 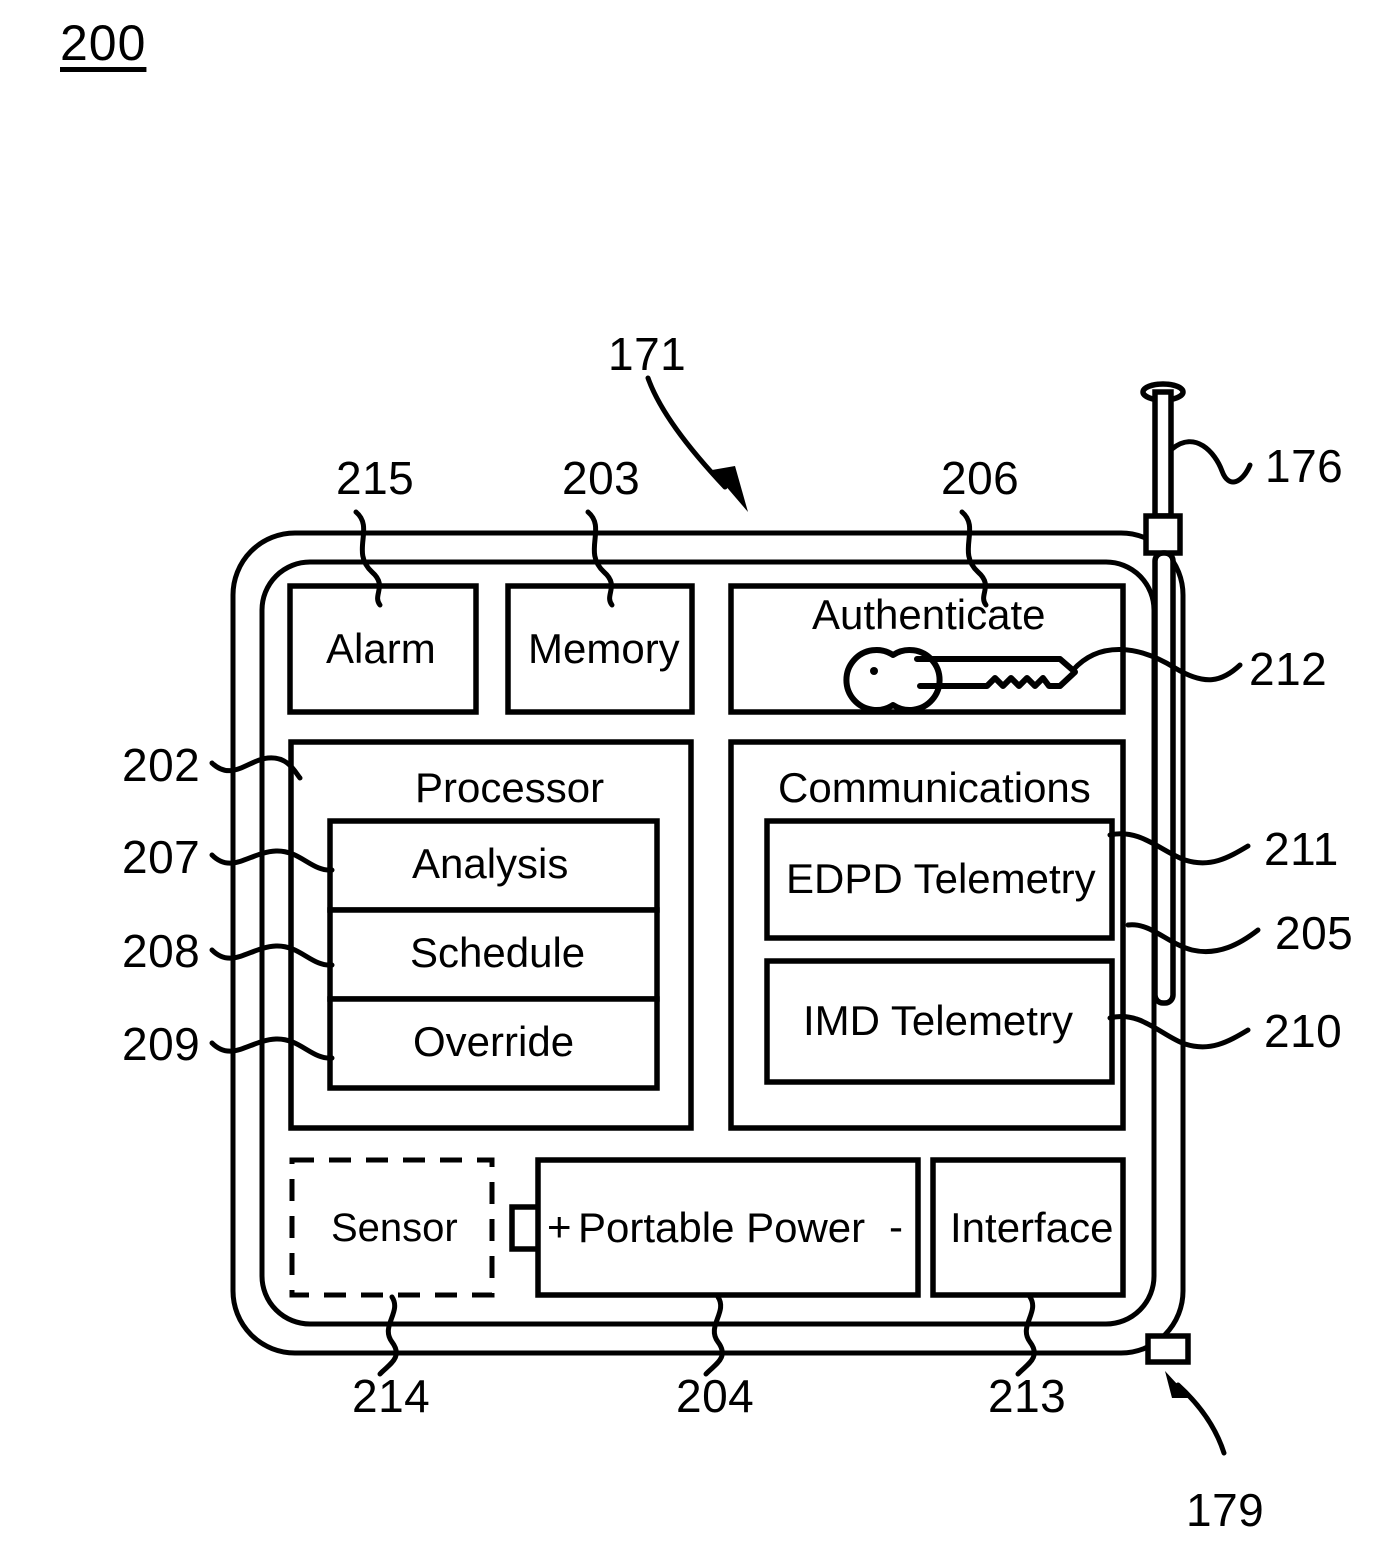 I want to click on ref-label-schedule: 208, so click(x=161, y=951).